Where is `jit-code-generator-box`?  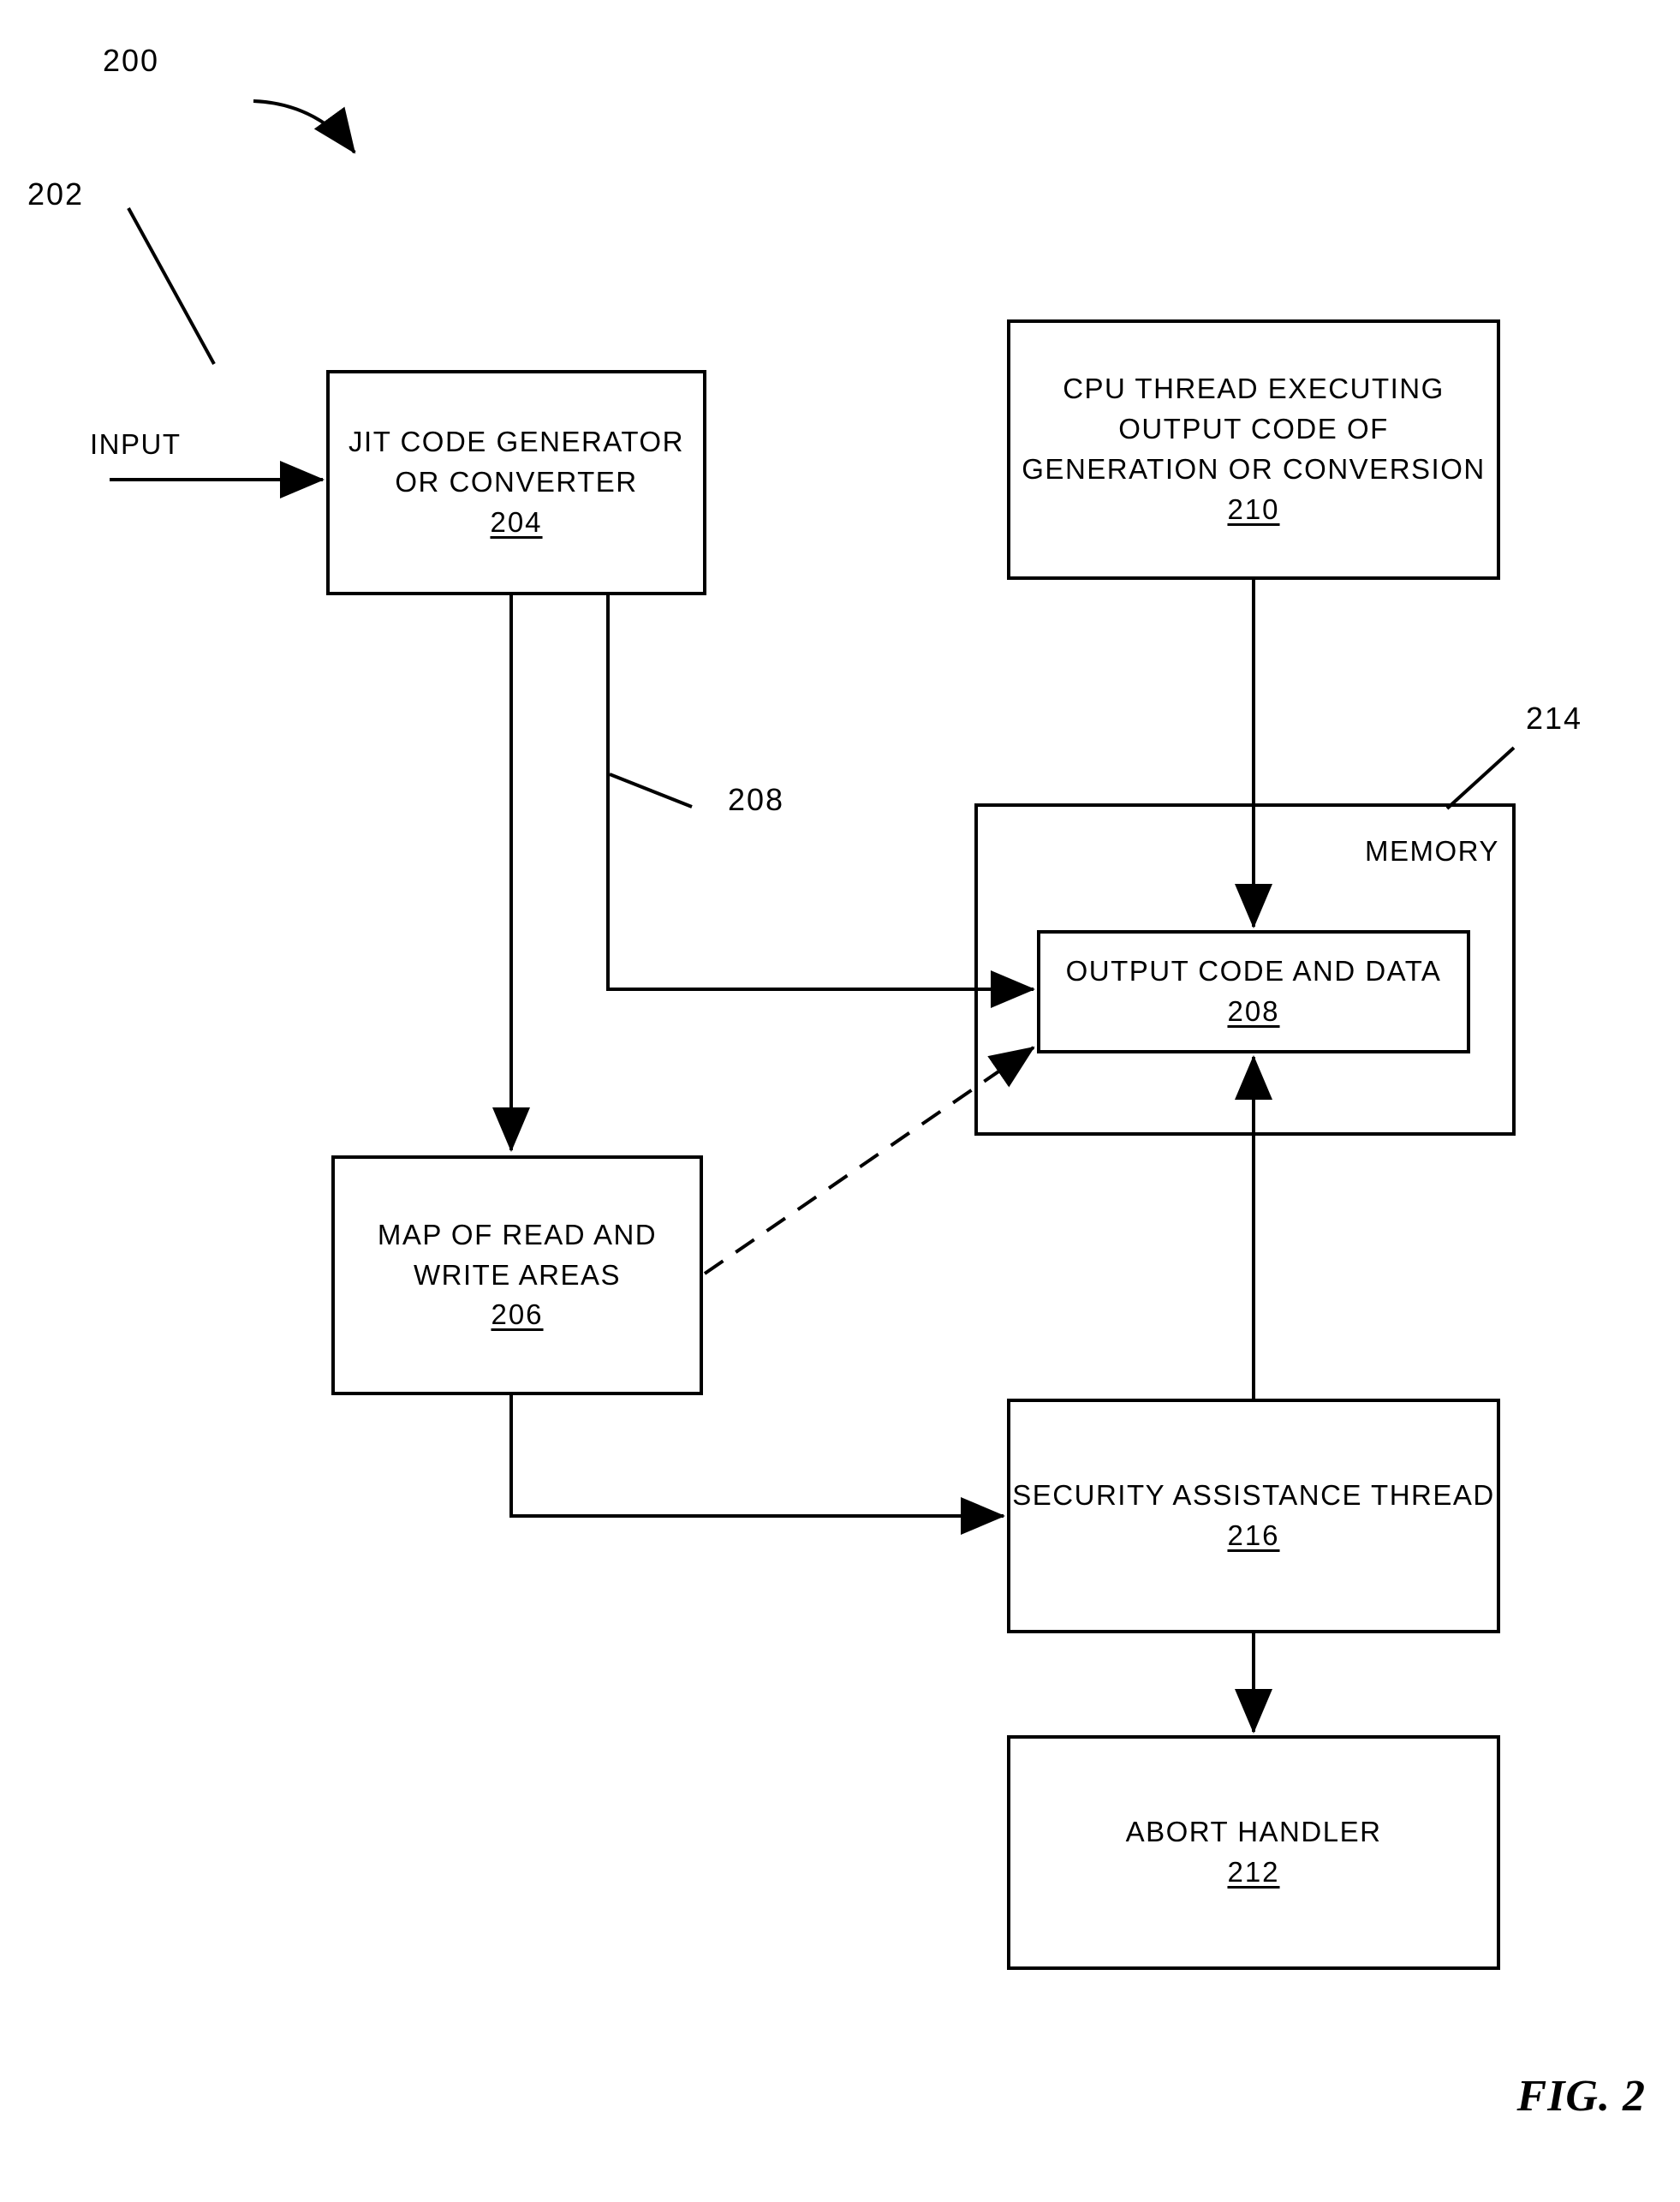 jit-code-generator-box is located at coordinates (516, 483).